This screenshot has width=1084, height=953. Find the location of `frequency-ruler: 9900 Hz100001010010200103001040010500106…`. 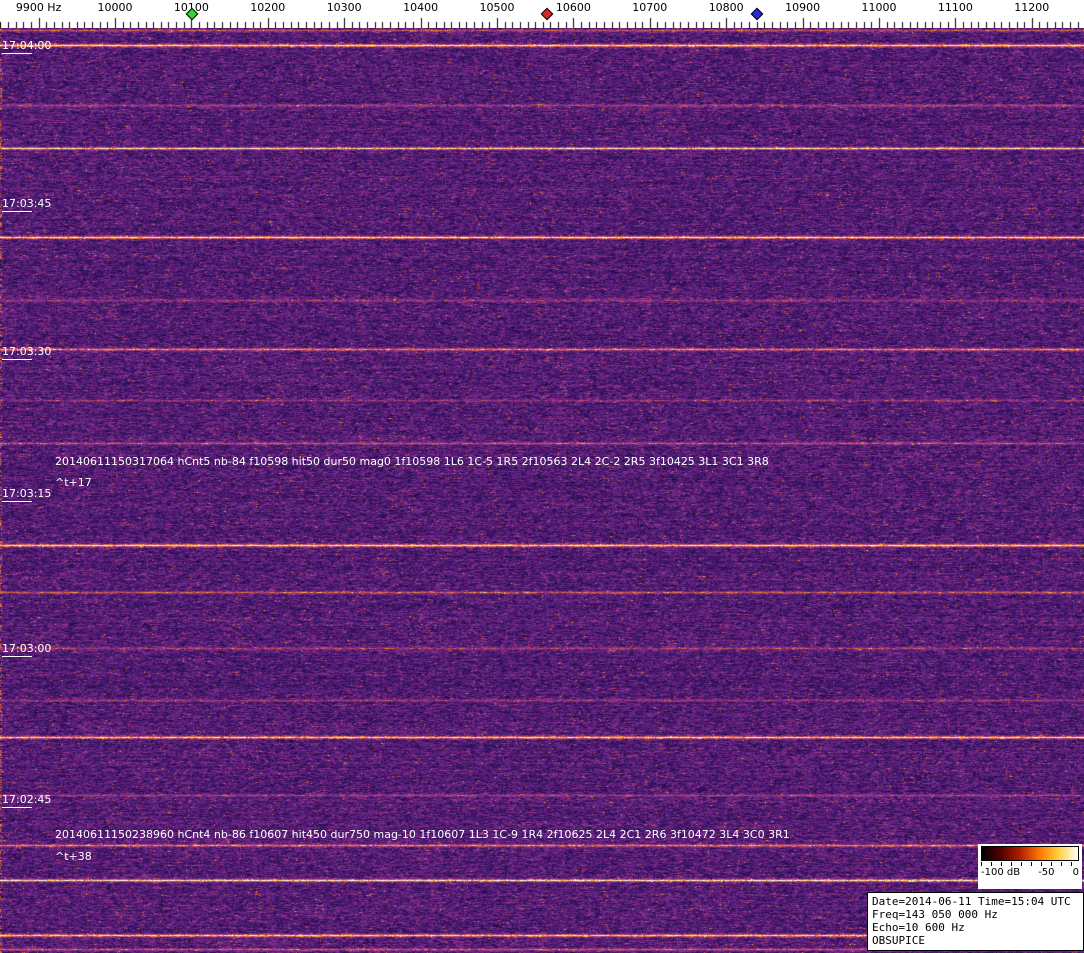

frequency-ruler: 9900 Hz100001010010200103001040010500106… is located at coordinates (542, 14).